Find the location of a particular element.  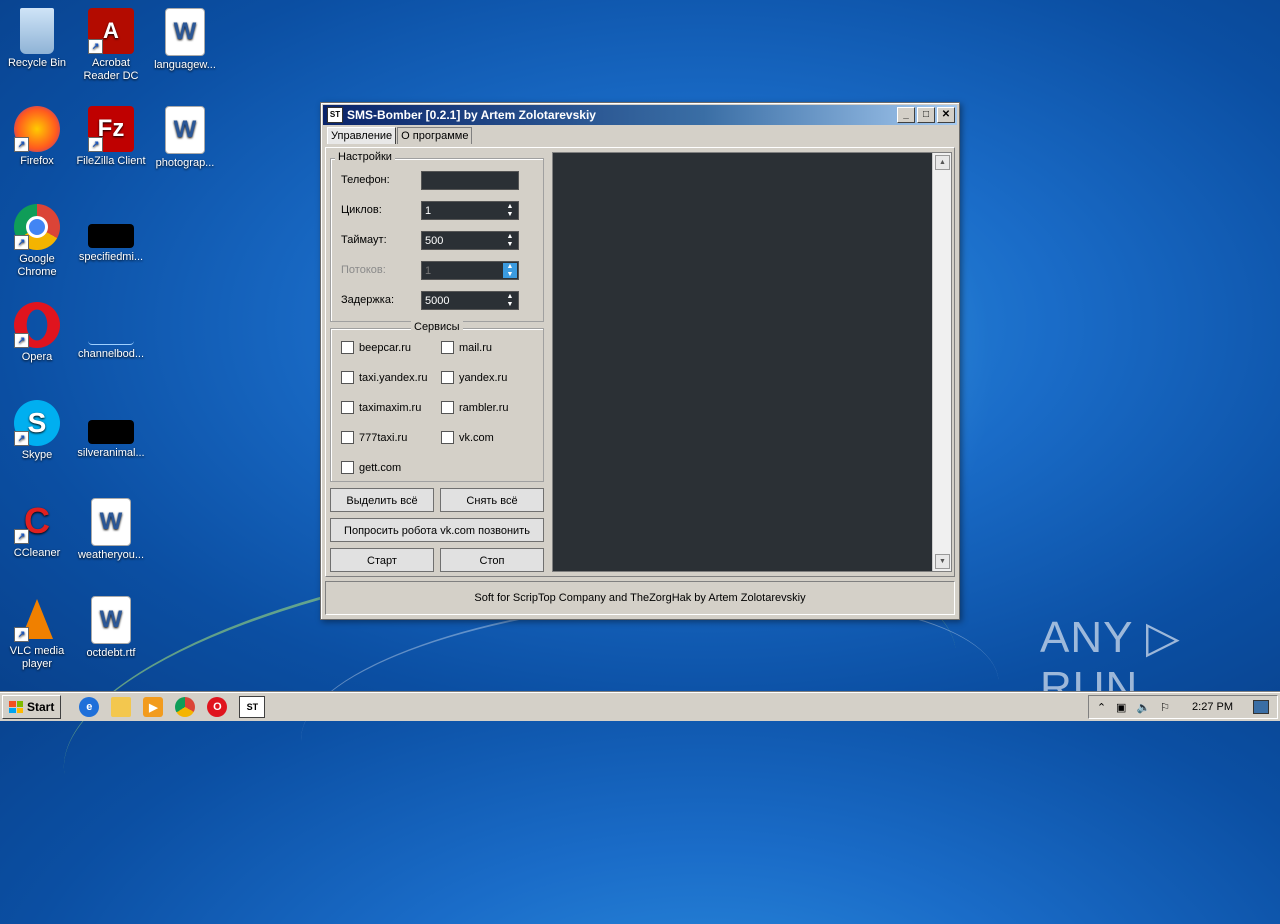

settings-group-title: Настройки is located at coordinates (365, 157).